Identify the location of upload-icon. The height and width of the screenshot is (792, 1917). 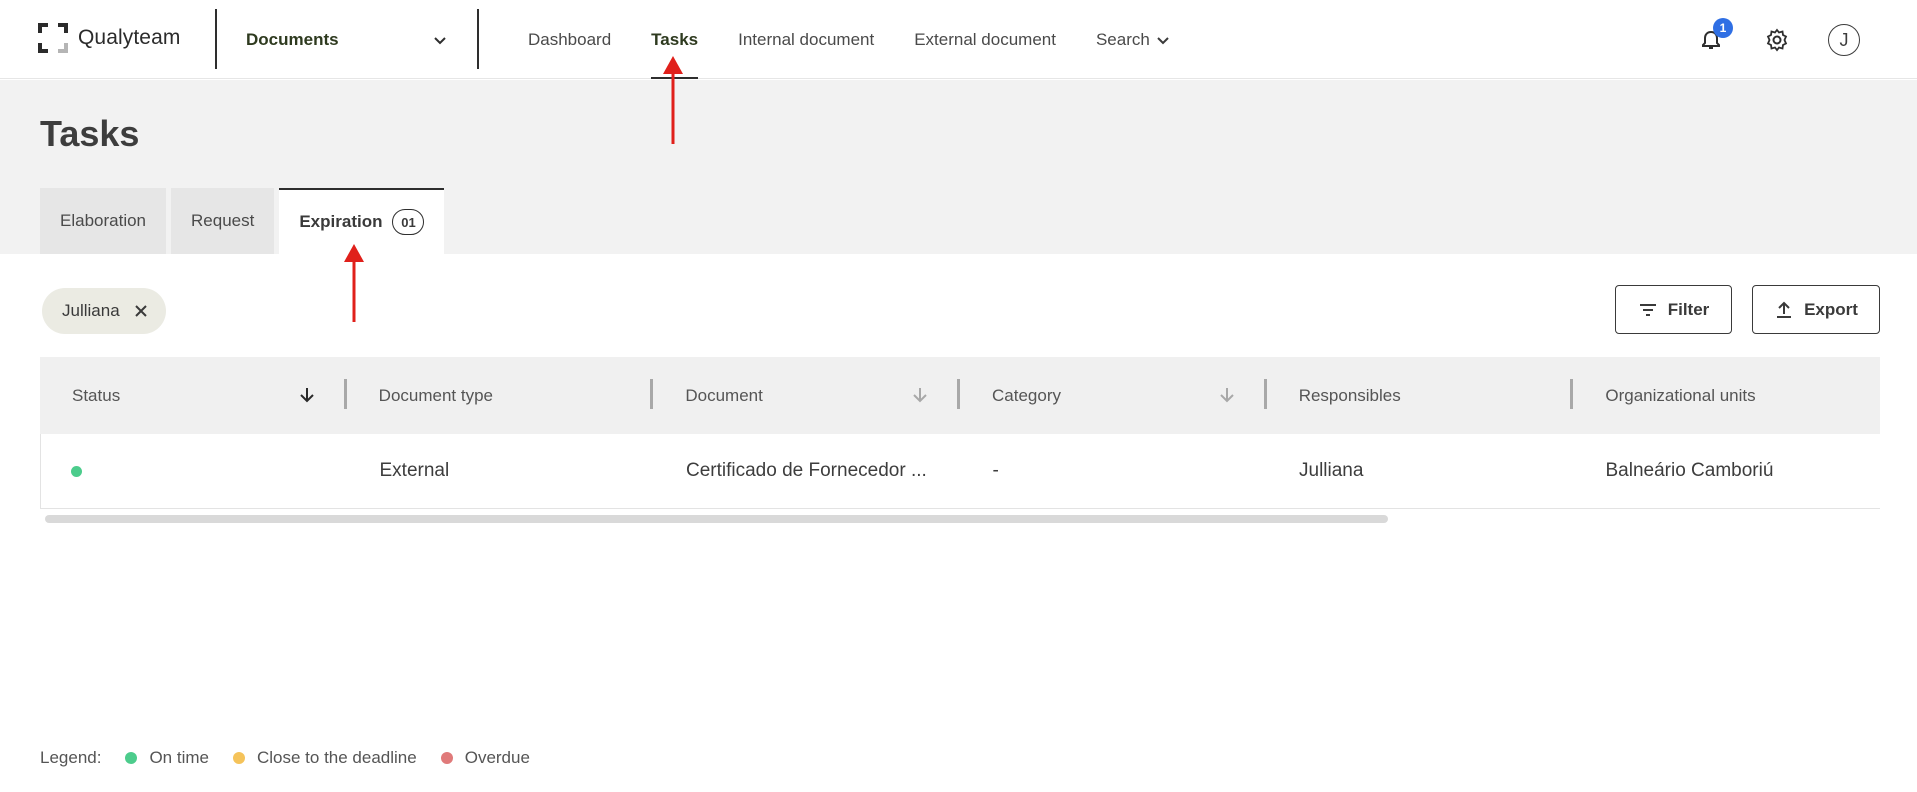
(1784, 309).